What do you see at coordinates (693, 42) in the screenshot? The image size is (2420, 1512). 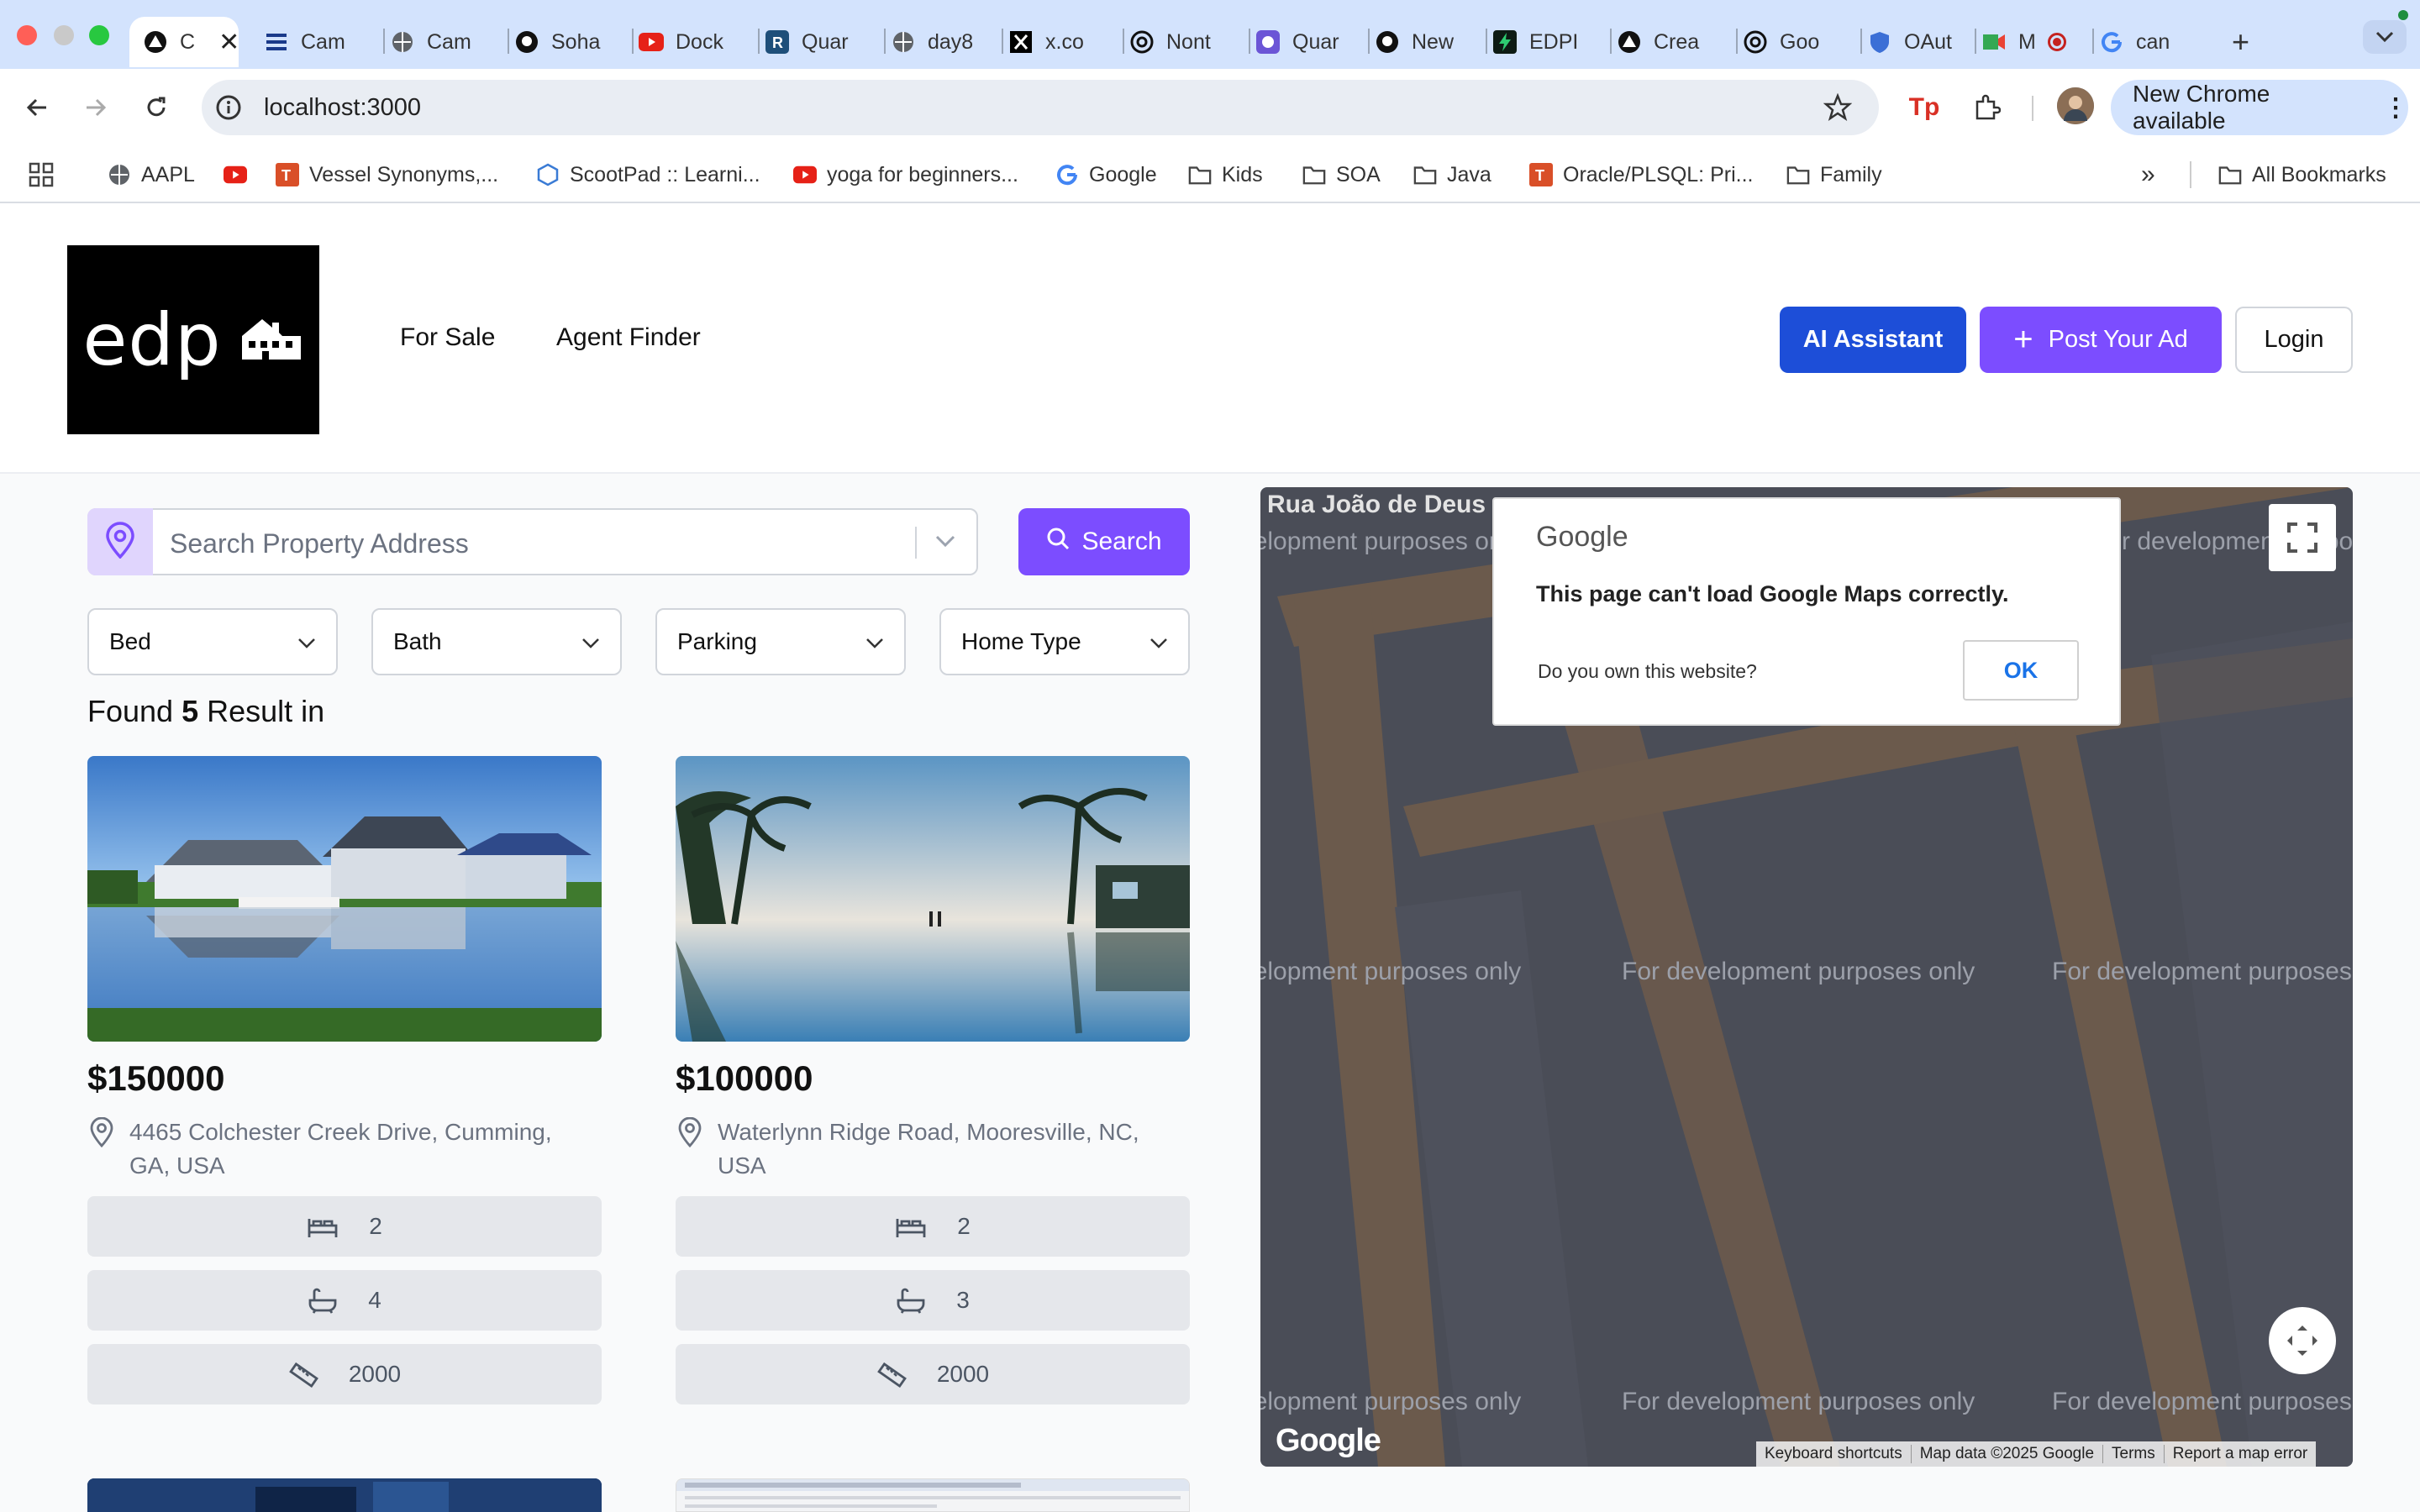 I see `tab: Dock` at bounding box center [693, 42].